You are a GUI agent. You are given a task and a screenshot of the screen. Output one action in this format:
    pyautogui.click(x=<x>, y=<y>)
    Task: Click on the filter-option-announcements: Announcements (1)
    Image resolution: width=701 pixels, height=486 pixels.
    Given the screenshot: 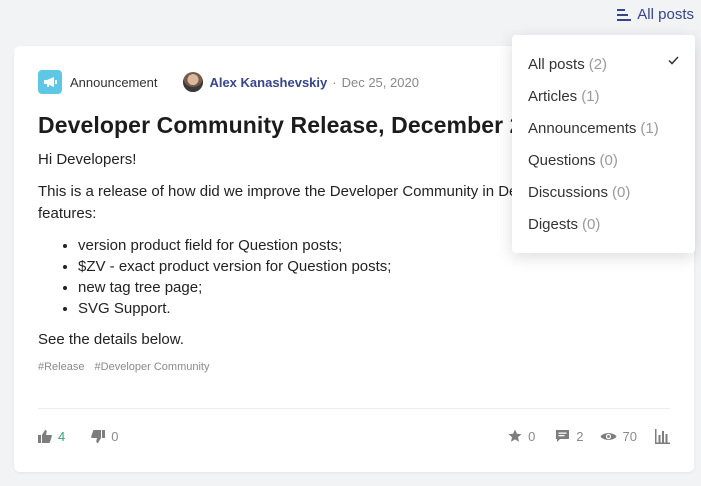 What is the action you would take?
    pyautogui.click(x=603, y=128)
    